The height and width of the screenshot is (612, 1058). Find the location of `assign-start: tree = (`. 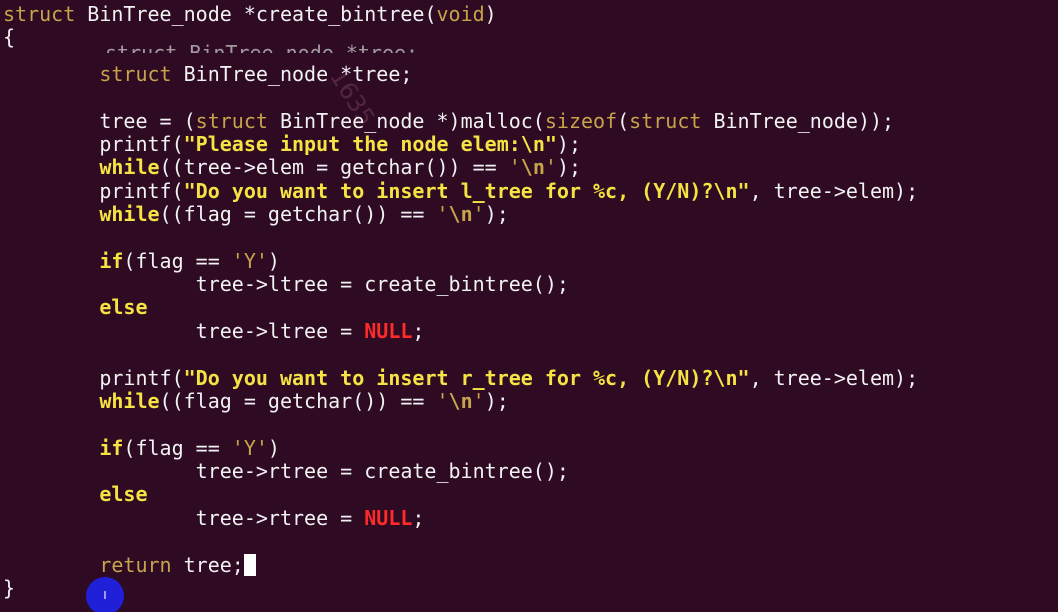

assign-start: tree = ( is located at coordinates (147, 121).